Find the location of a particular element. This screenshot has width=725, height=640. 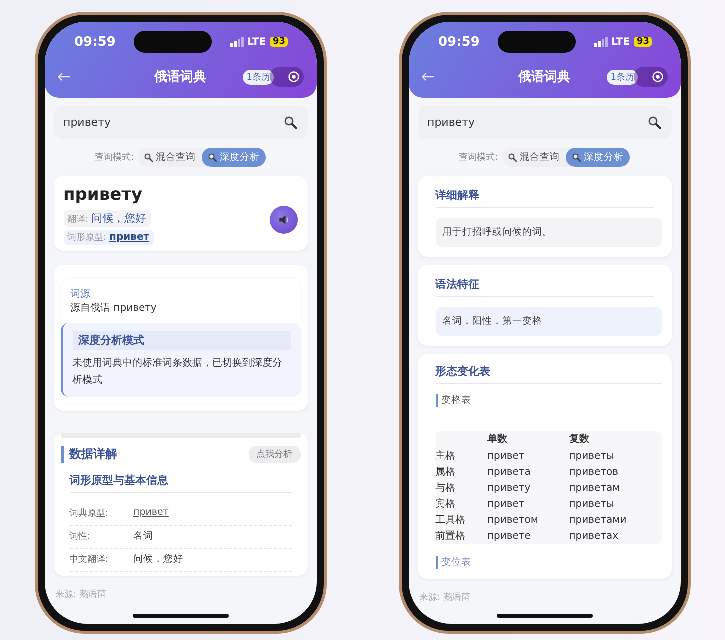

etymology-text: 源自俄语 привету is located at coordinates (114, 308).